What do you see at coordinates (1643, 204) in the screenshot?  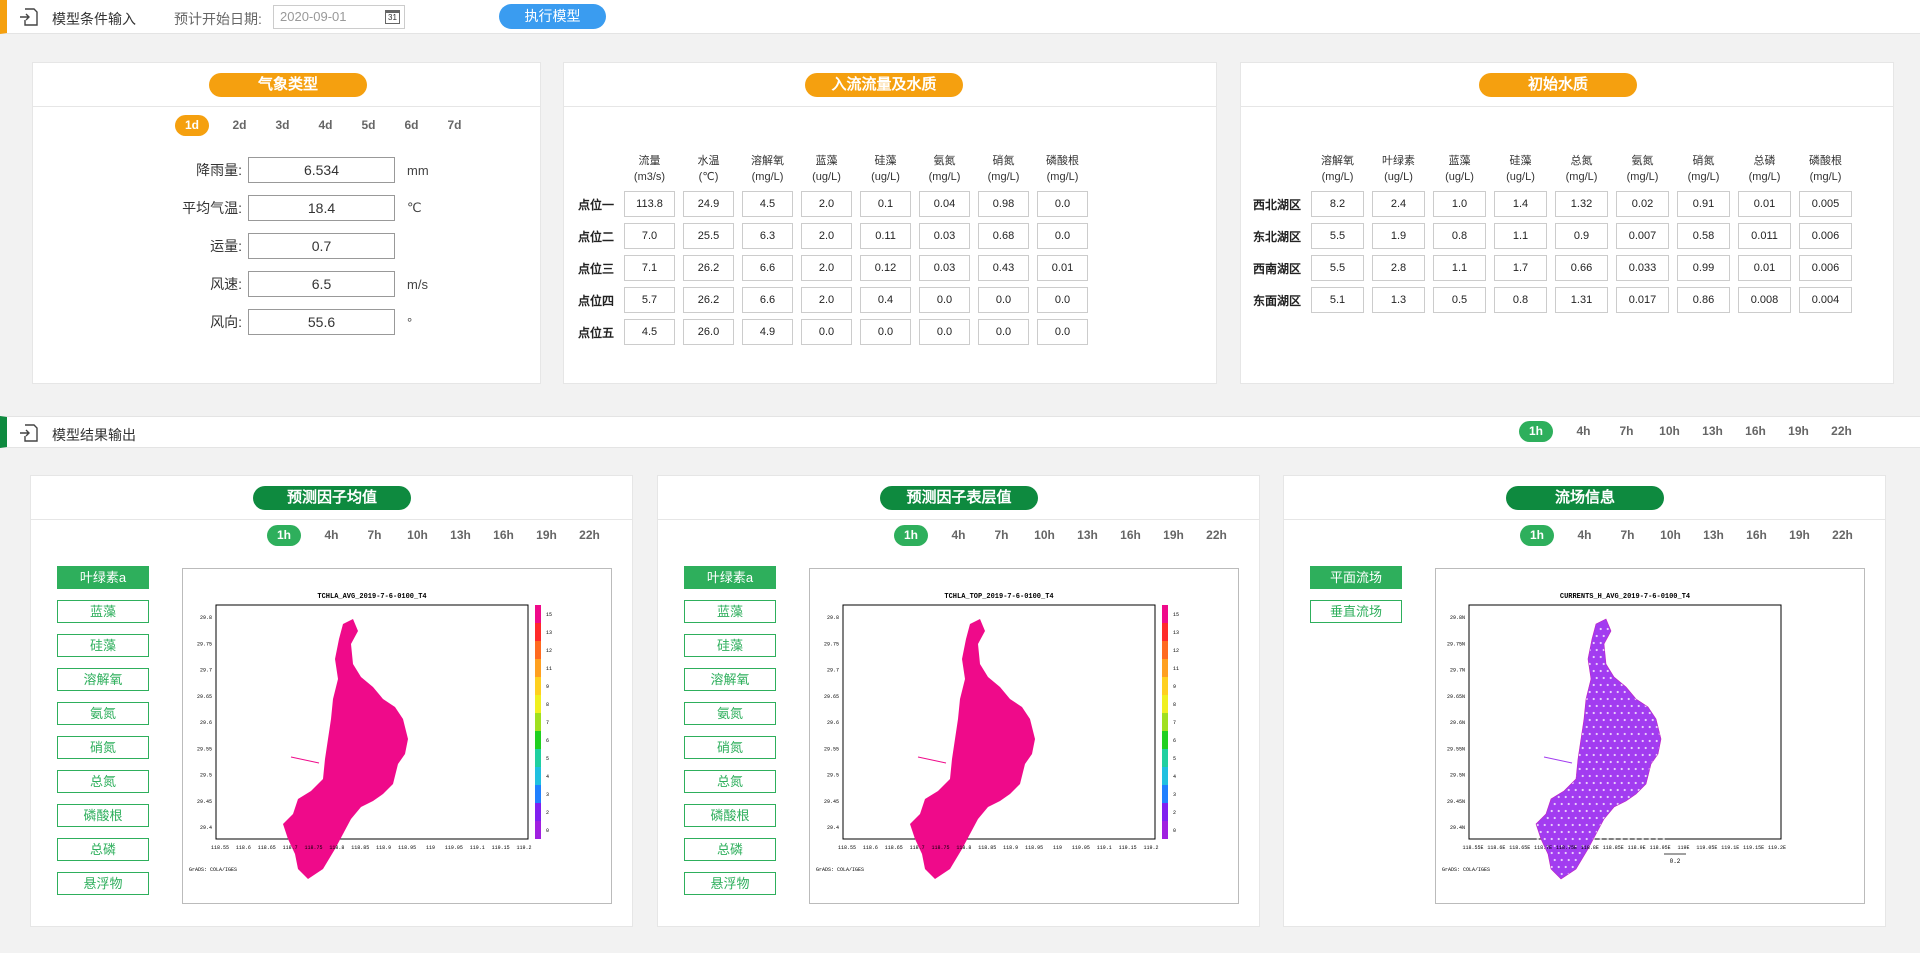 I see `value-cell: 0.02` at bounding box center [1643, 204].